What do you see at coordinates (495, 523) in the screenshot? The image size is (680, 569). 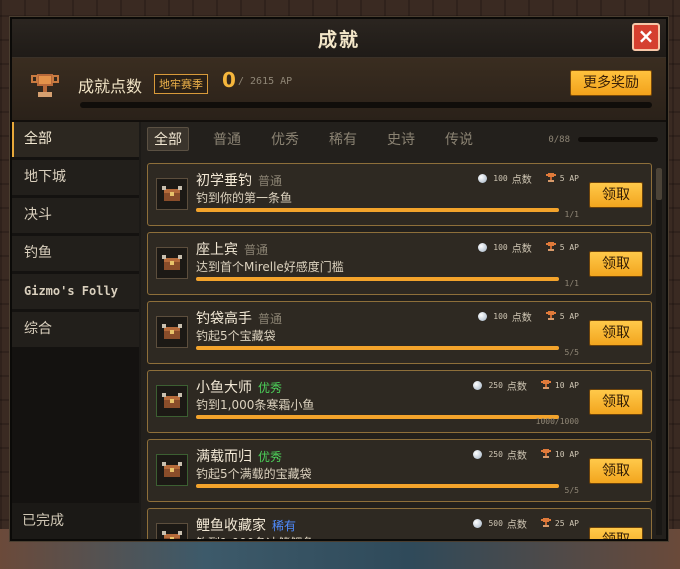 I see `reward-points: 500` at bounding box center [495, 523].